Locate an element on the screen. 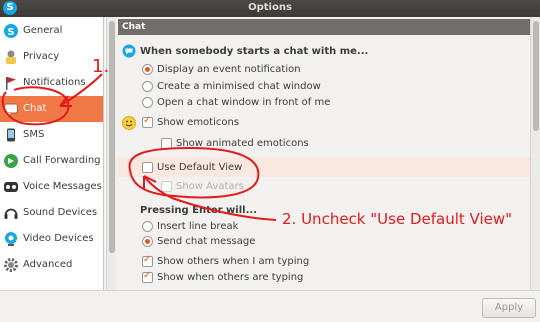 The width and height of the screenshot is (540, 322). headset-icon is located at coordinates (11, 213).